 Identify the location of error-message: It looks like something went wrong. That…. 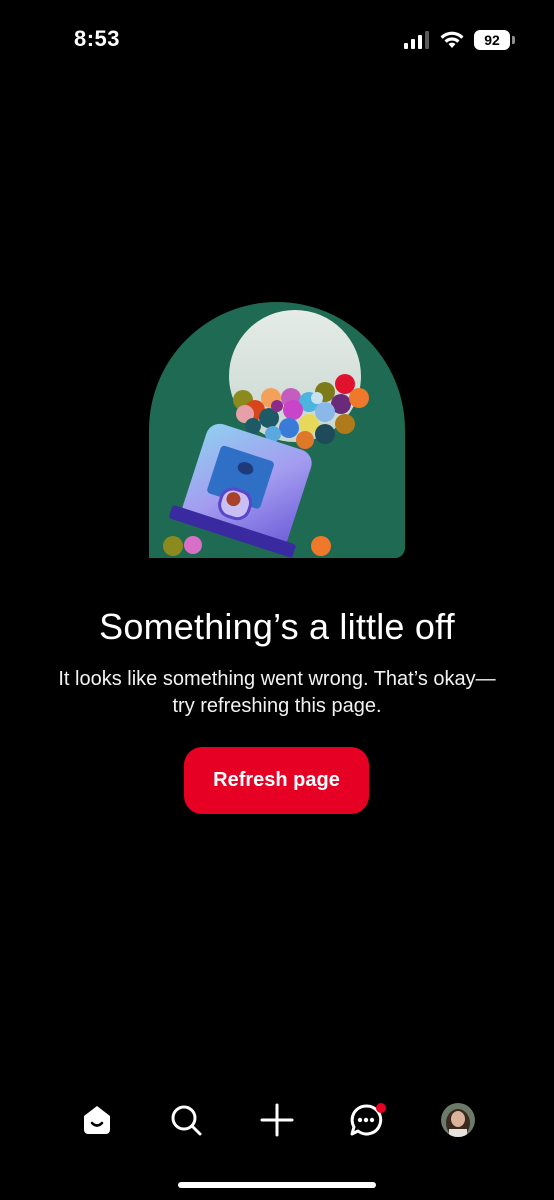
(277, 692).